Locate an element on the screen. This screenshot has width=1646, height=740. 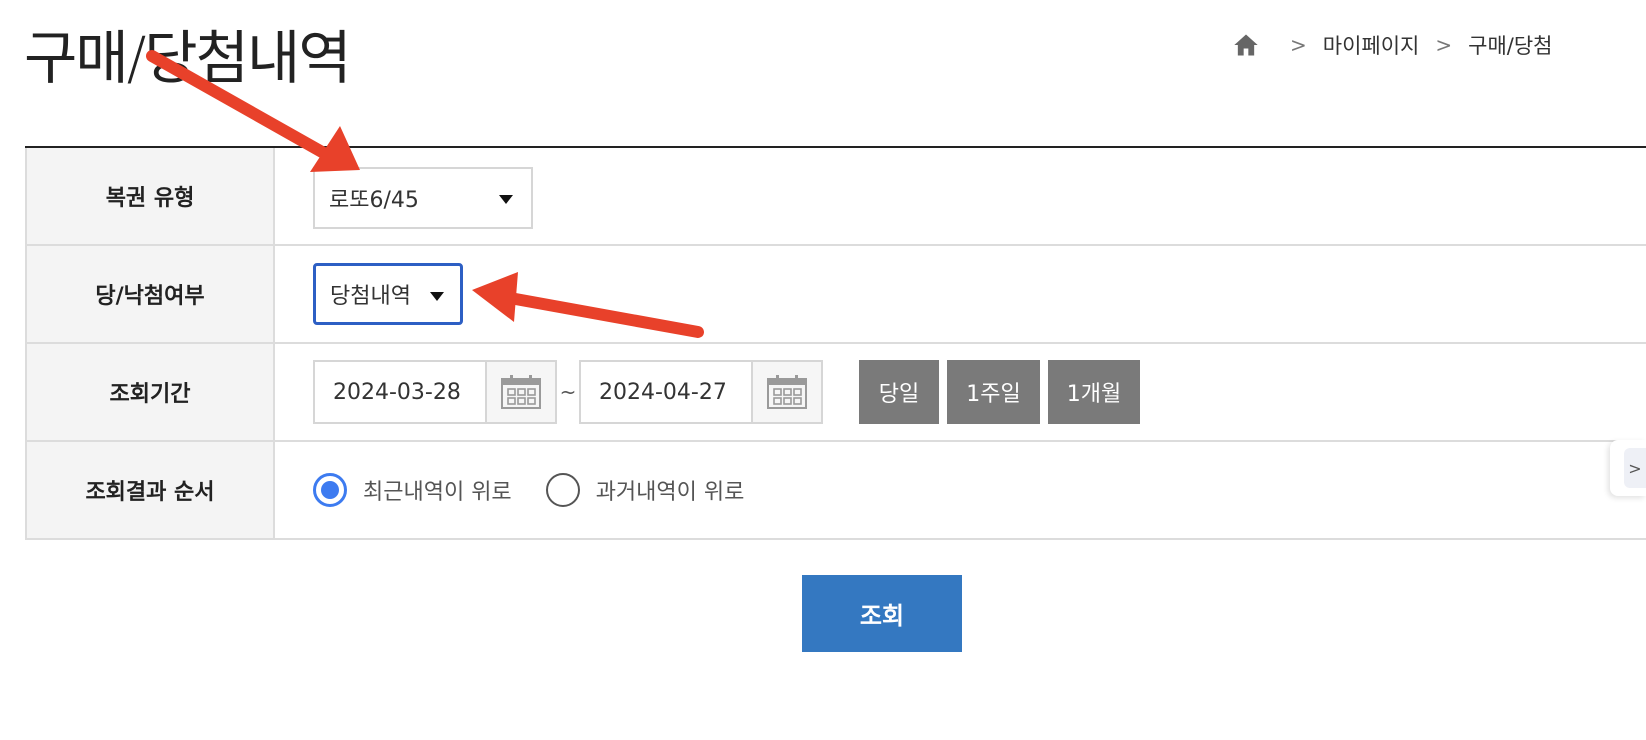
order-past-radio is located at coordinates (562, 490).